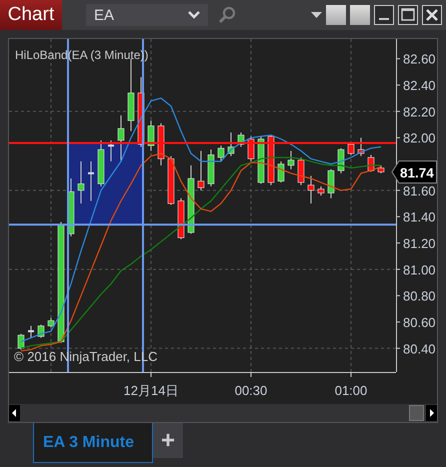 The image size is (446, 467). Describe the element at coordinates (223, 413) in the screenshot. I see `scrollbar` at that location.